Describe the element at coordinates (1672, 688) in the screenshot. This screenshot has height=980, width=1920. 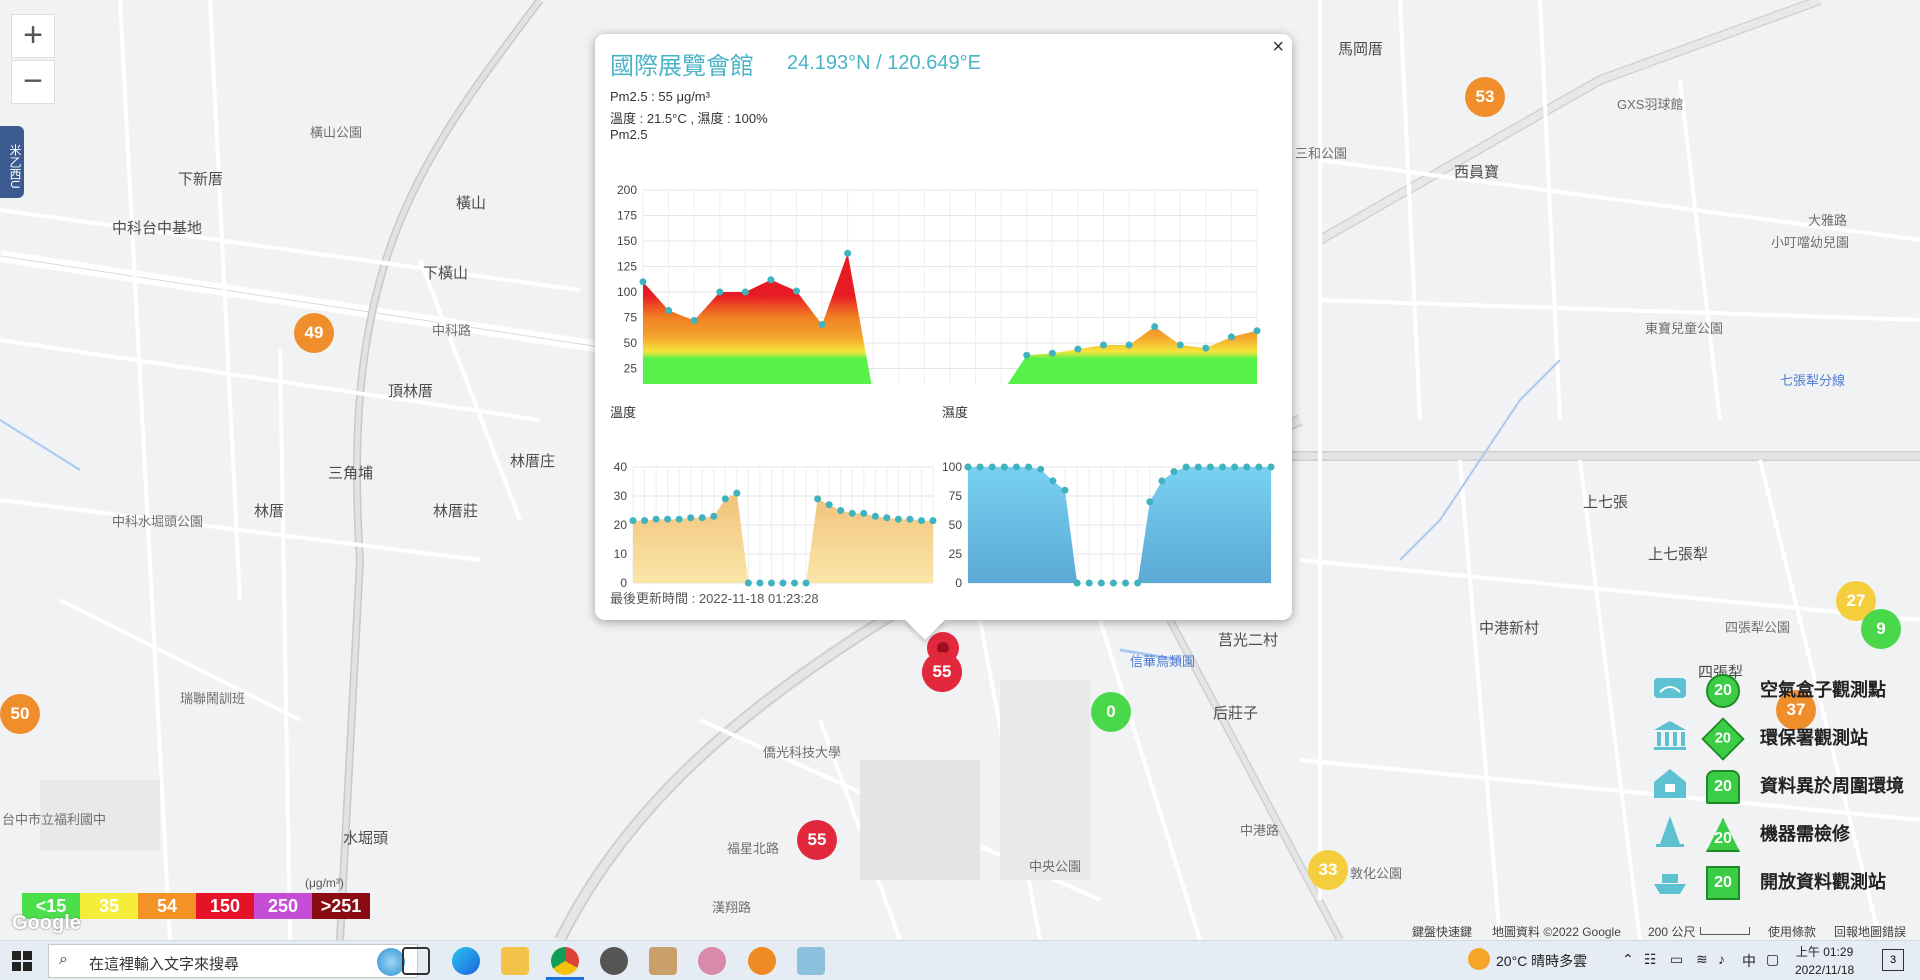
I see `air-box-icon` at that location.